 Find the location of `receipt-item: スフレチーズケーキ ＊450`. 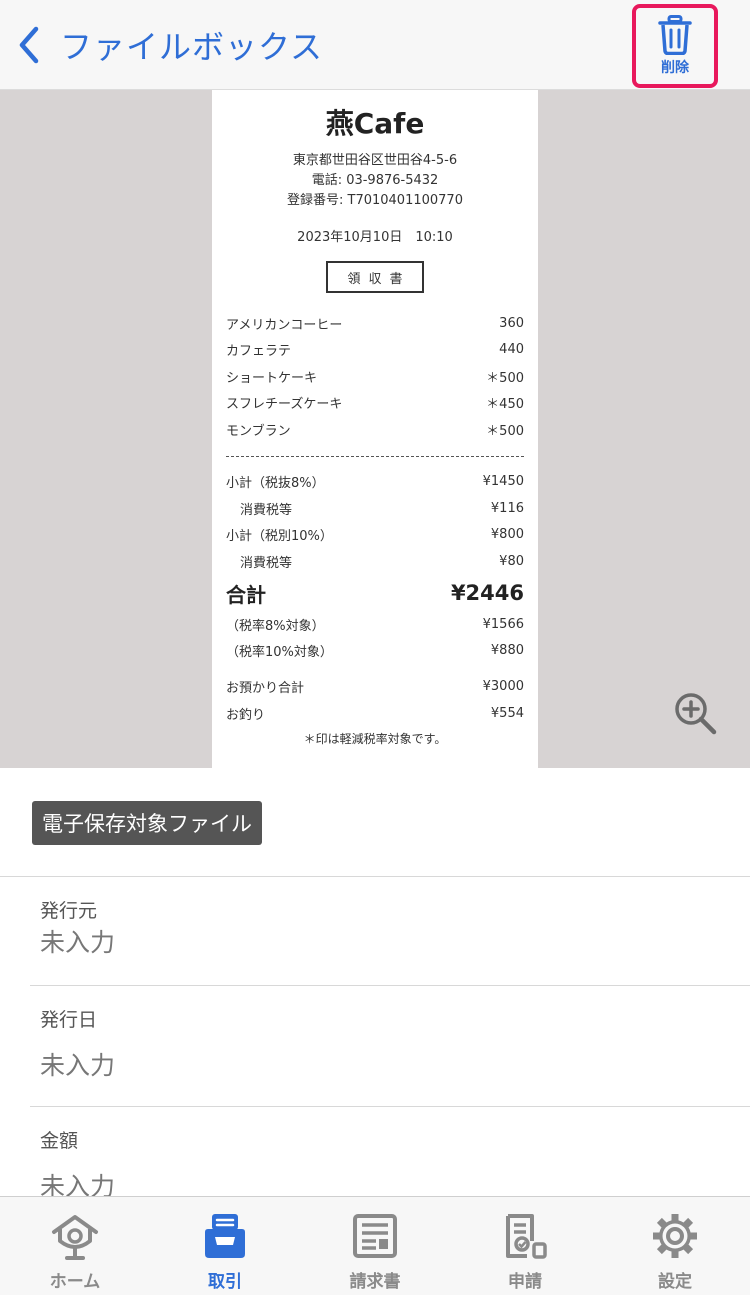

receipt-item: スフレチーズケーキ ＊450 is located at coordinates (375, 402).